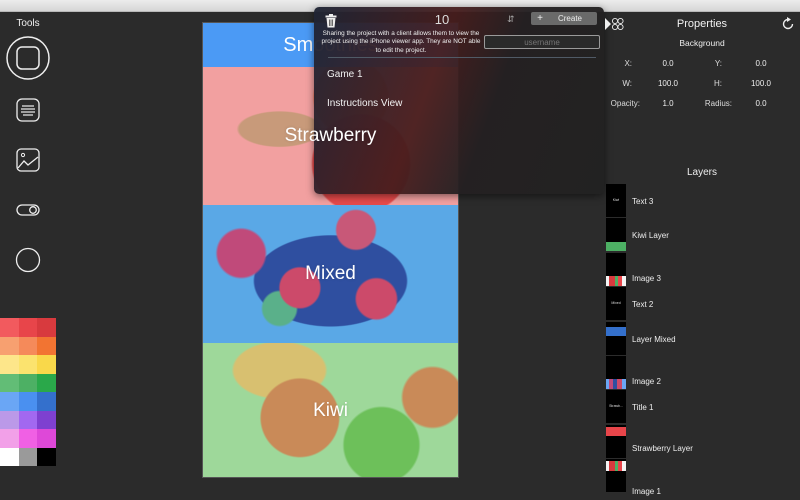  I want to click on tools-title: Tools, so click(28, 23).